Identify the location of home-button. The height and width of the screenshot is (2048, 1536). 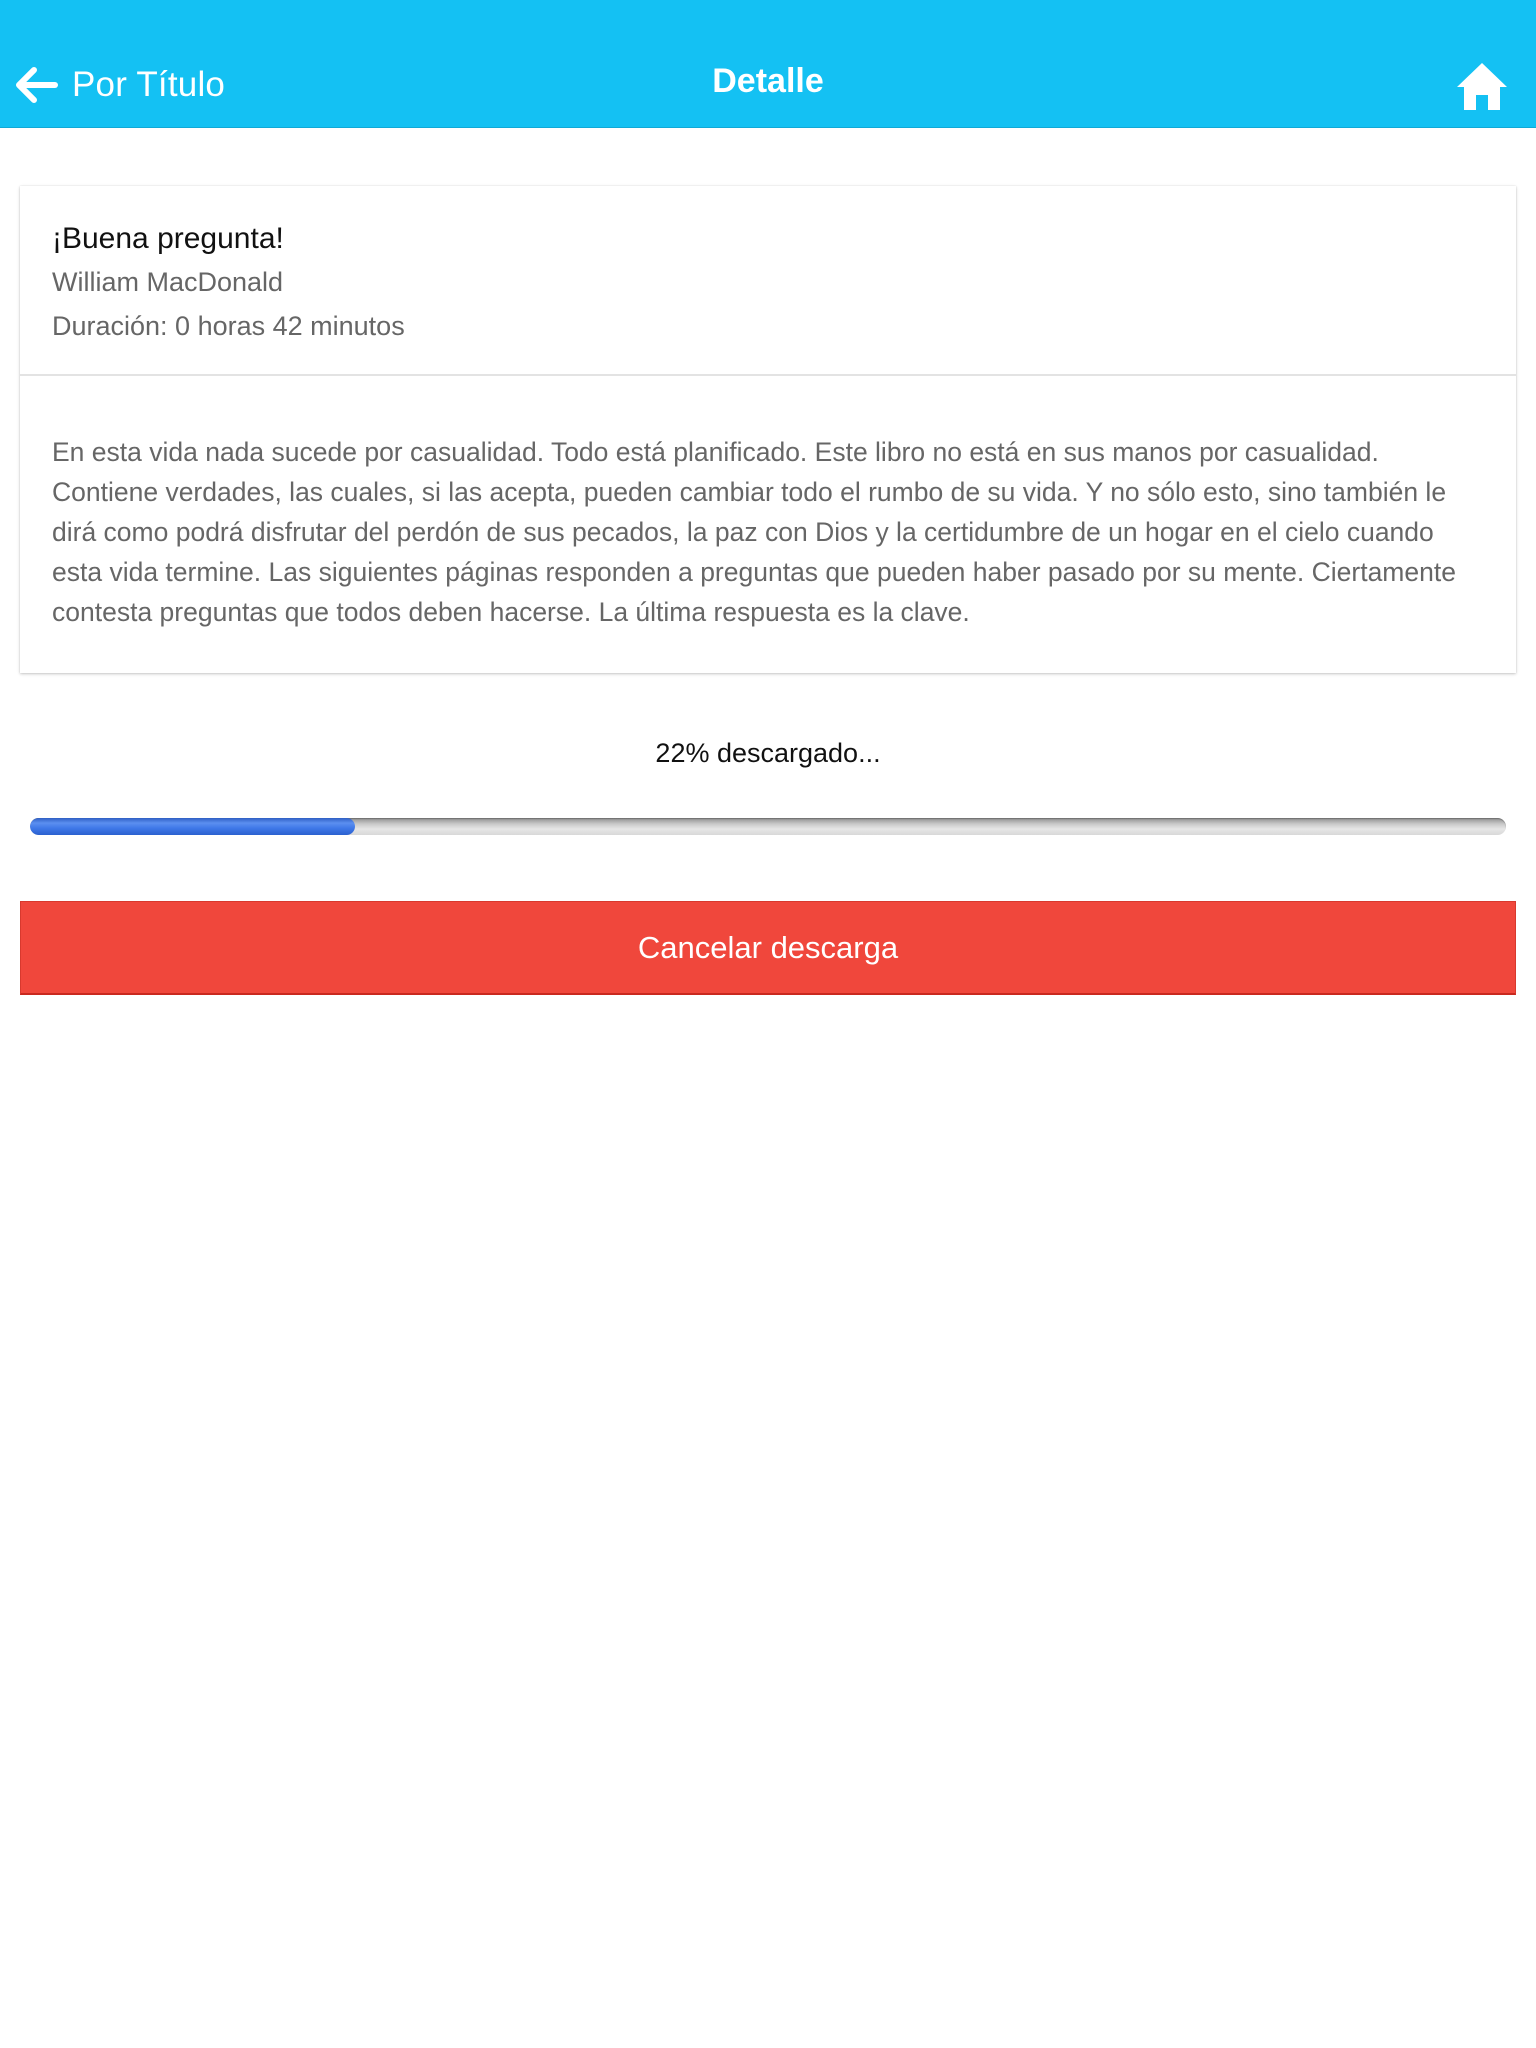
(1482, 86).